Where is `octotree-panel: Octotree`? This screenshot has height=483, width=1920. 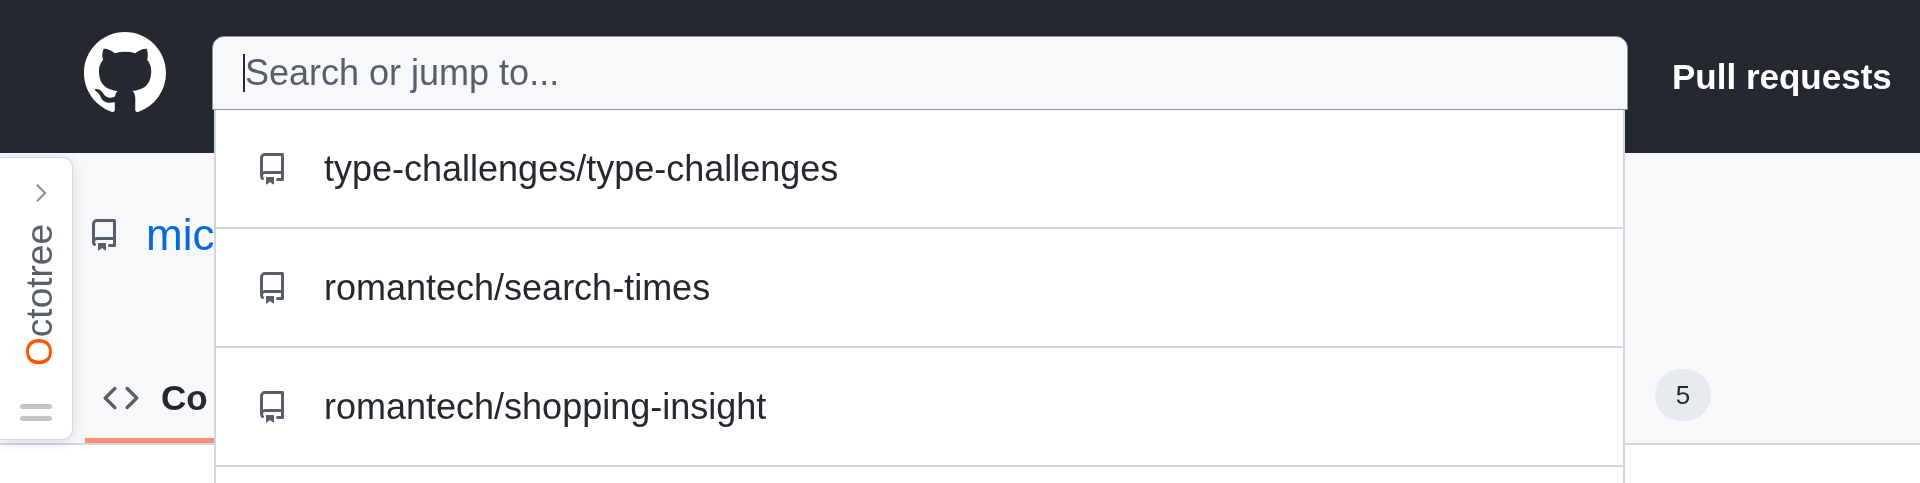 octotree-panel: Octotree is located at coordinates (36, 298).